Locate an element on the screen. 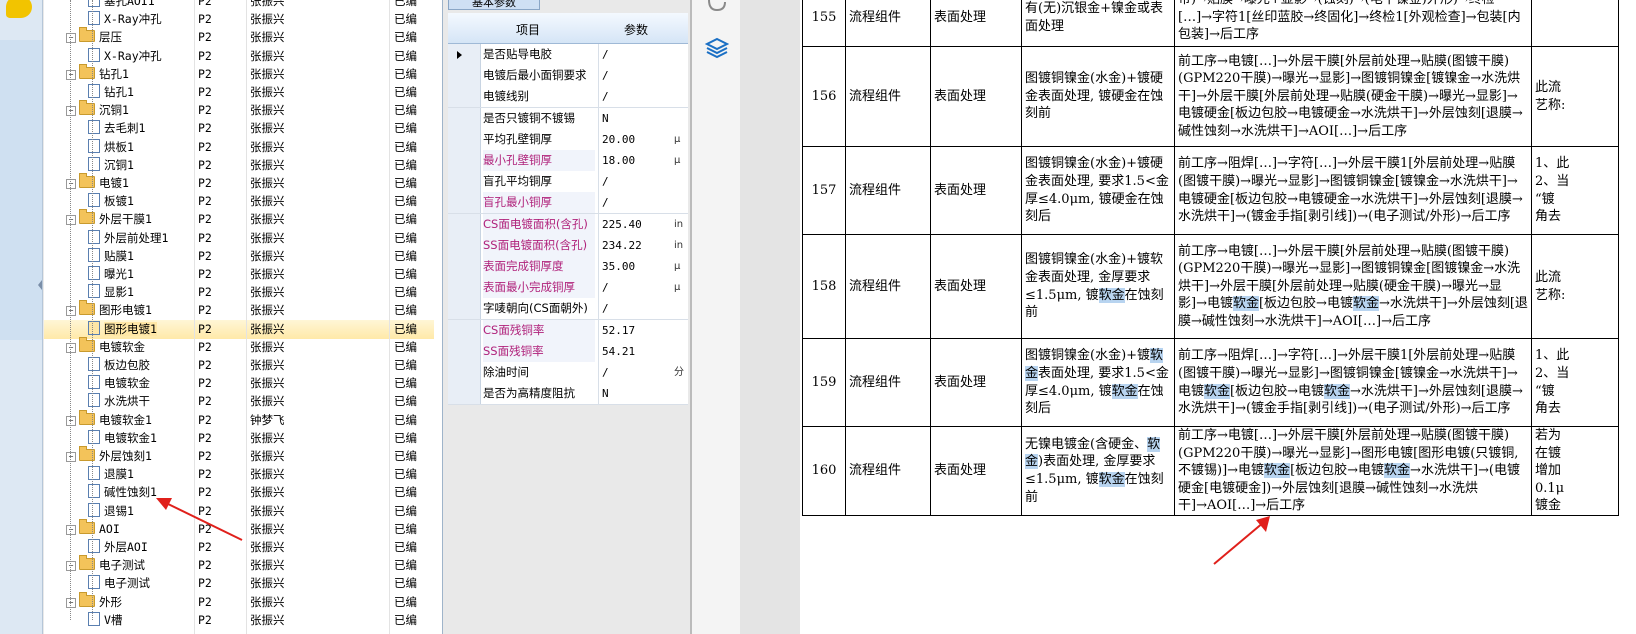  tree-row: − 沉铜1 P2 张振兴 已编 is located at coordinates (239, 110).